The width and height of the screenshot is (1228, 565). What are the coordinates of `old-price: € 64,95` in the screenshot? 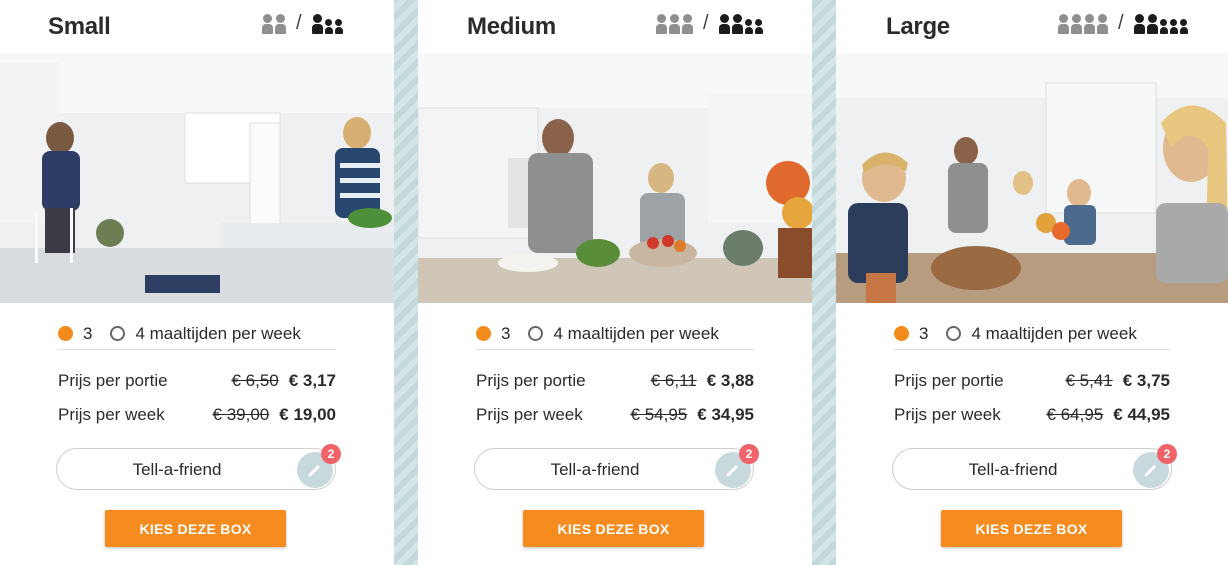 It's located at (1075, 414).